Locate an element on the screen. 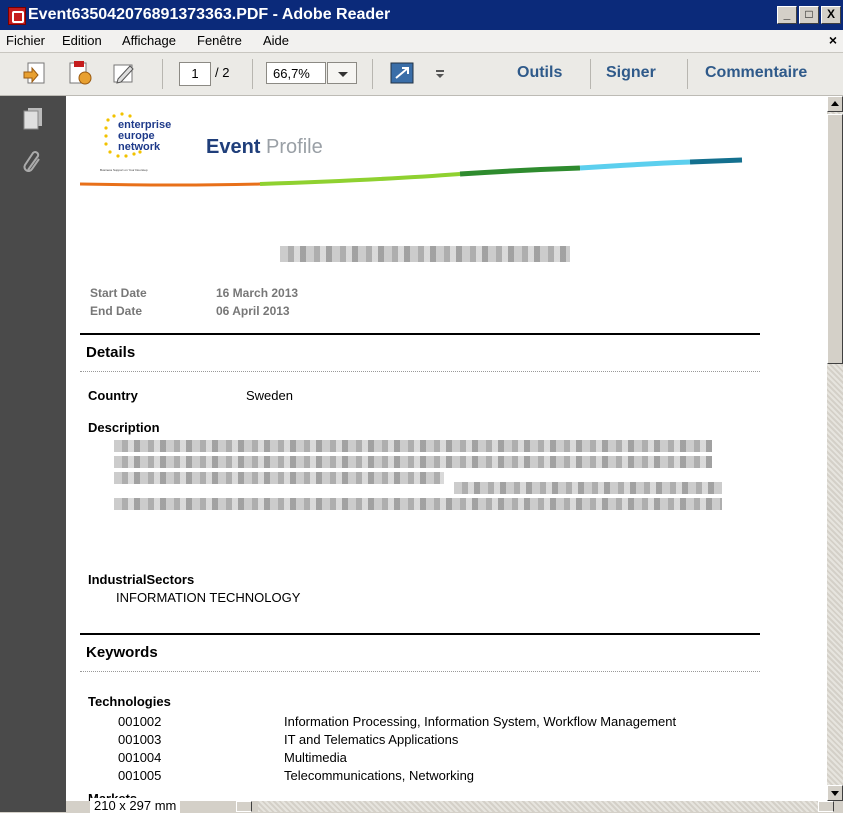 Image resolution: width=843 pixels, height=813 pixels. sign-link: Signer is located at coordinates (631, 73).